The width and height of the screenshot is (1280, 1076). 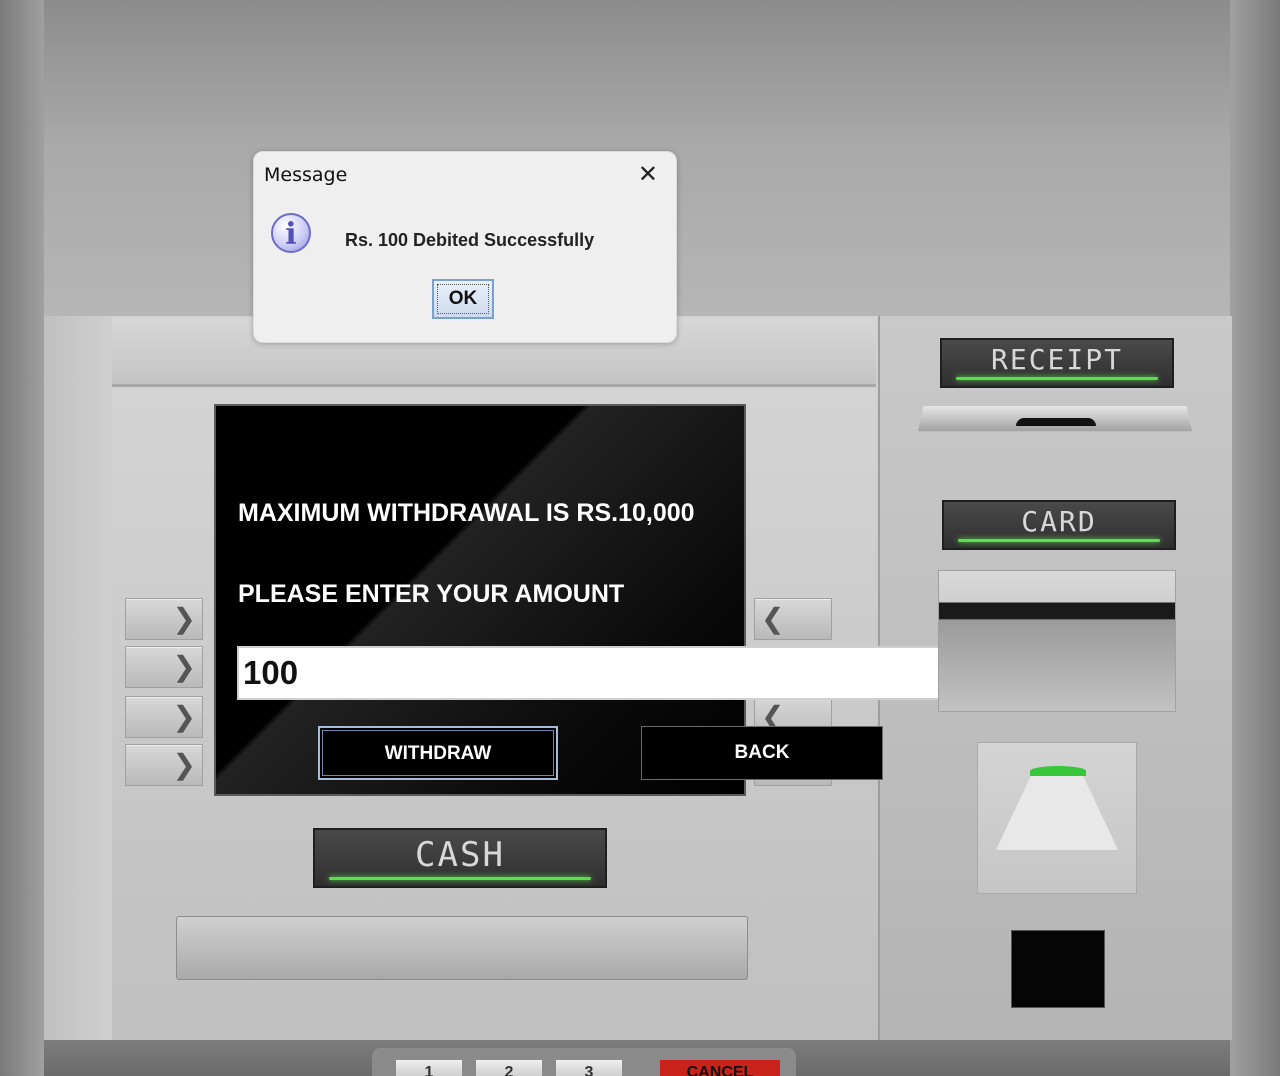 I want to click on camera-lens, so click(x=1058, y=969).